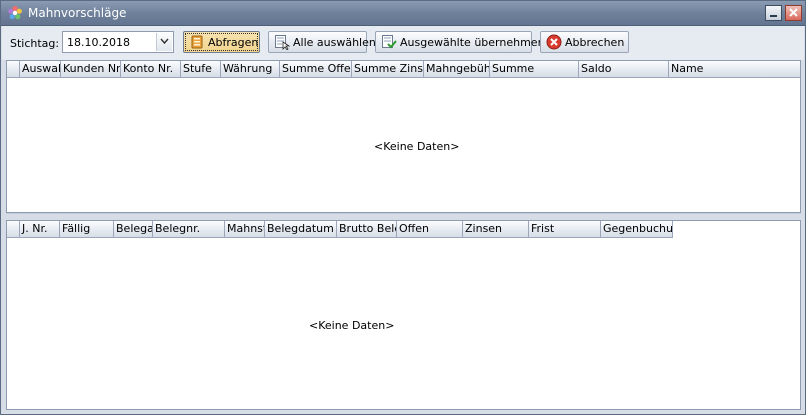 The width and height of the screenshot is (806, 415). What do you see at coordinates (301, 229) in the screenshot?
I see `column-header: Belegdatum` at bounding box center [301, 229].